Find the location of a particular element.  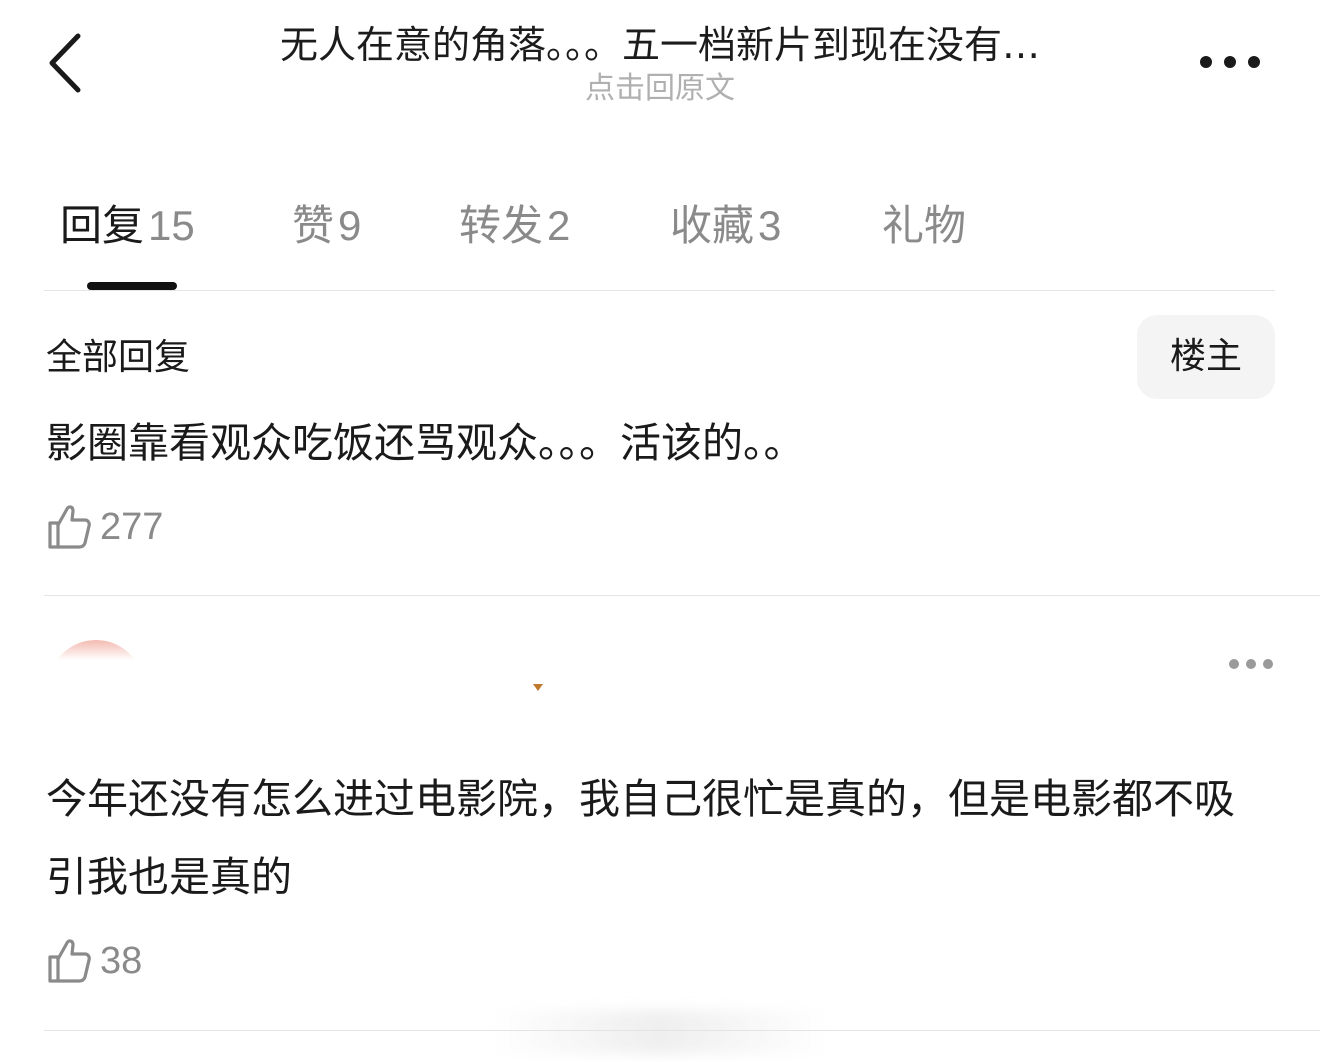

tab-count: 3 is located at coordinates (770, 225).